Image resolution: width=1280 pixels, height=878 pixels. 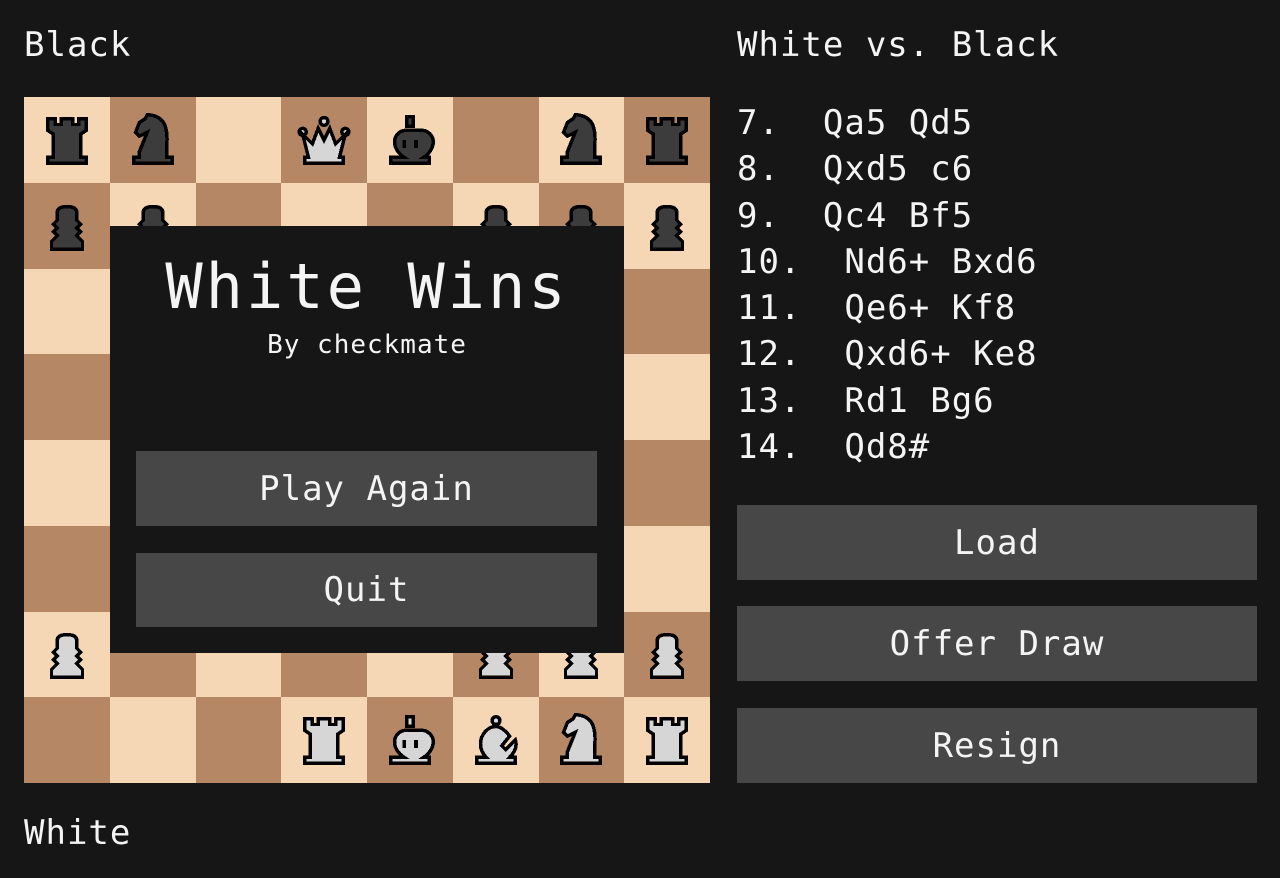 I want to click on square-f1, so click(x=495, y=740).